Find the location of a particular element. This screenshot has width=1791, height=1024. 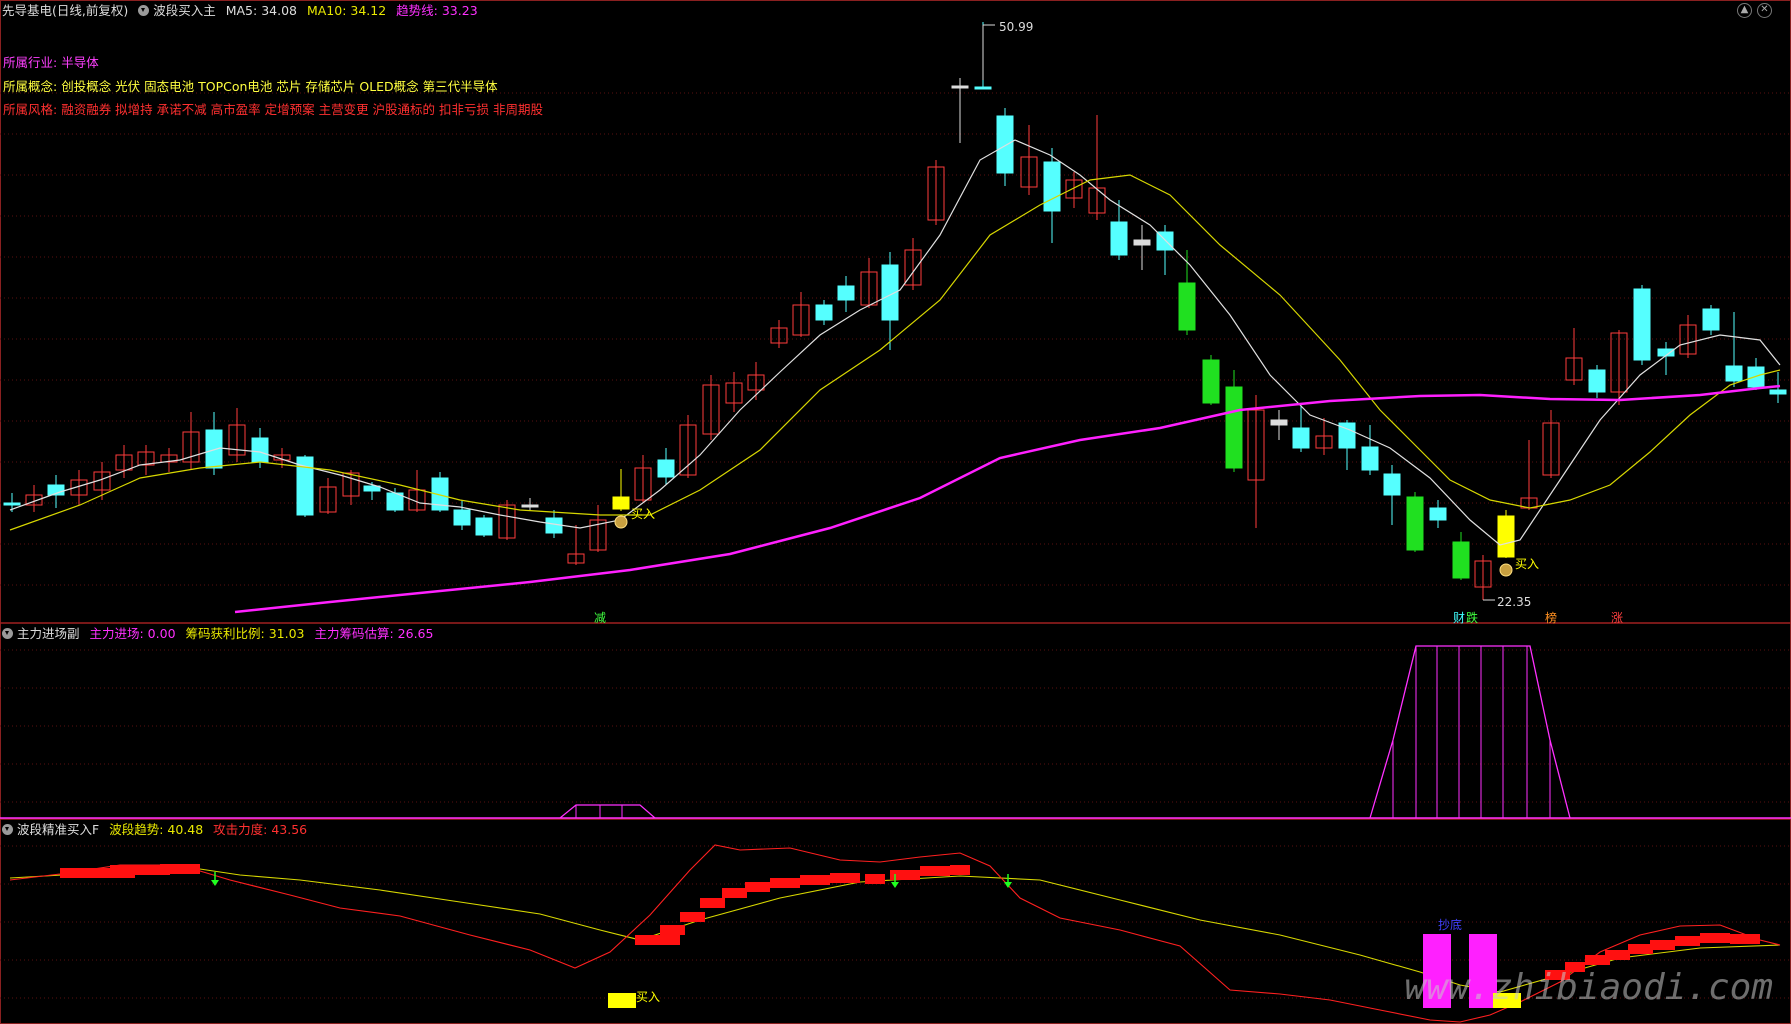

tag-rise: 涨 is located at coordinates (1617, 617).